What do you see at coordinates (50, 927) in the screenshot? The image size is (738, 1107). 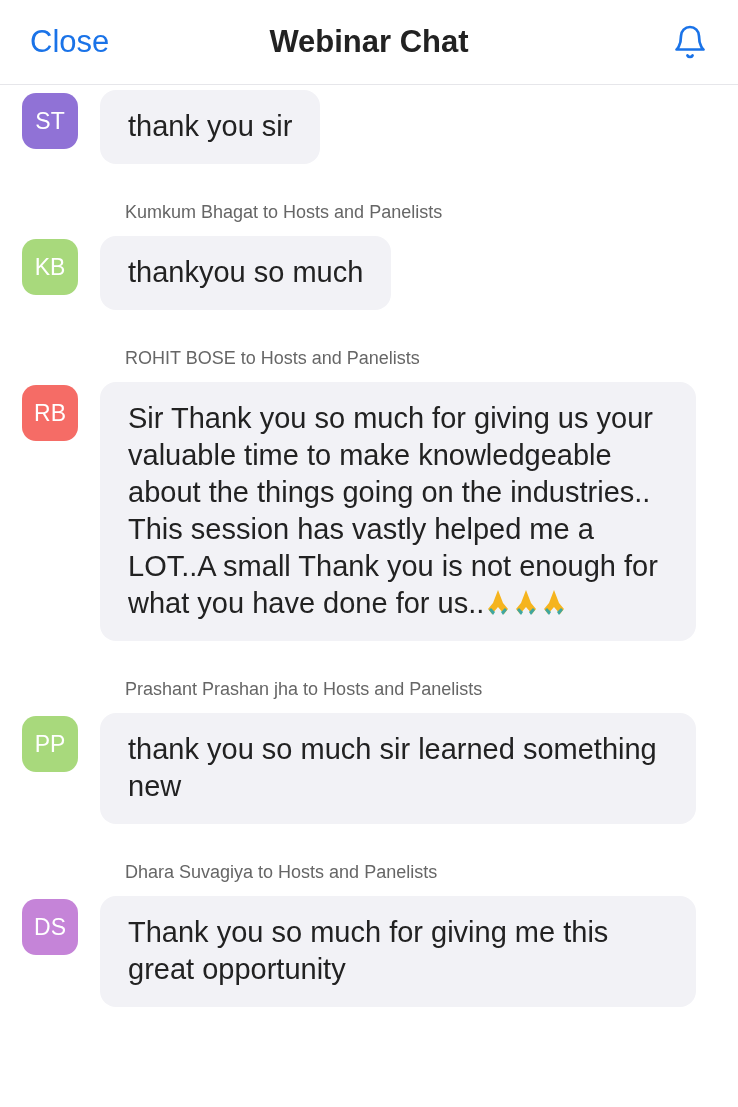 I see `avatar: DS` at bounding box center [50, 927].